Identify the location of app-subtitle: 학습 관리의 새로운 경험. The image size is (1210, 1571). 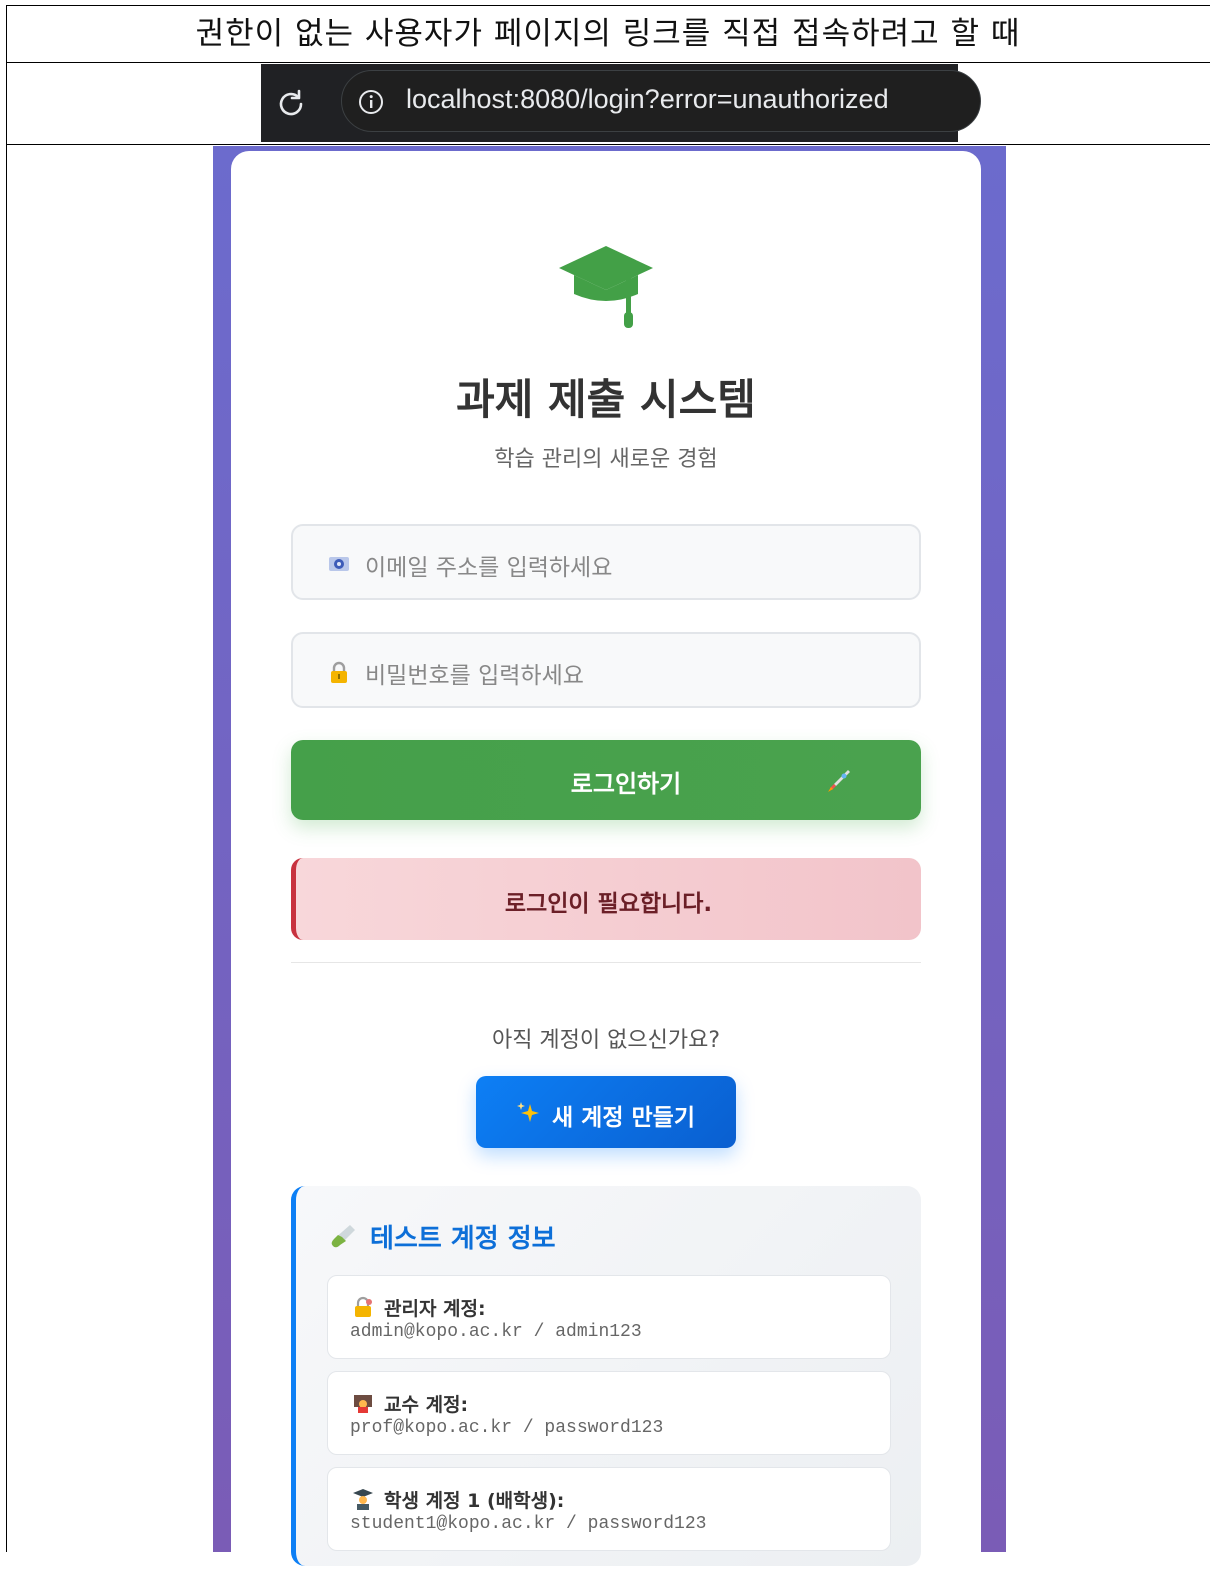
(606, 459).